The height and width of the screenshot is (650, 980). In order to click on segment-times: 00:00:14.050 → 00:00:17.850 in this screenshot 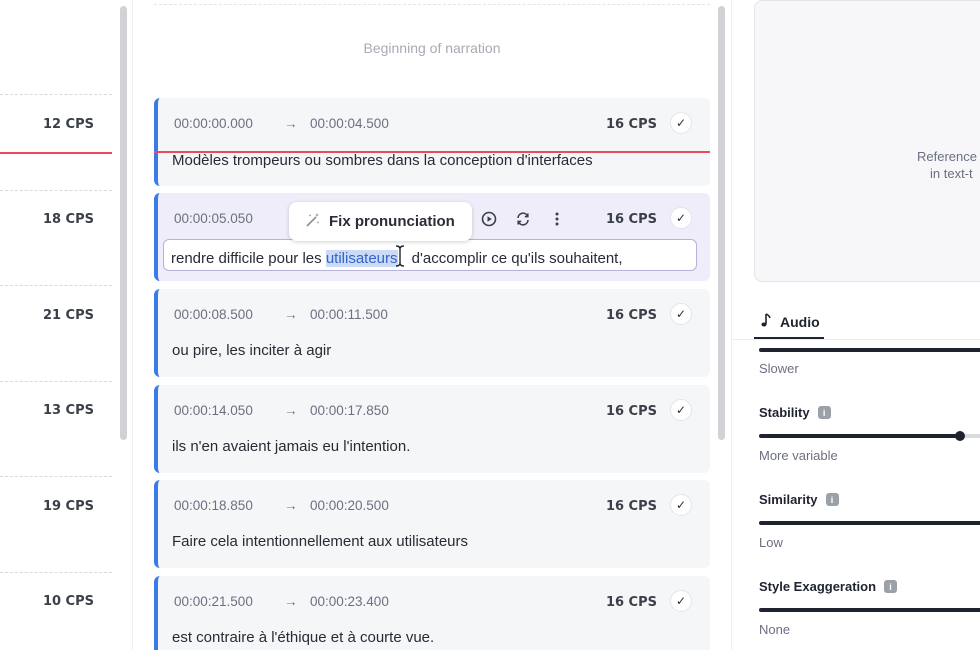, I will do `click(281, 410)`.